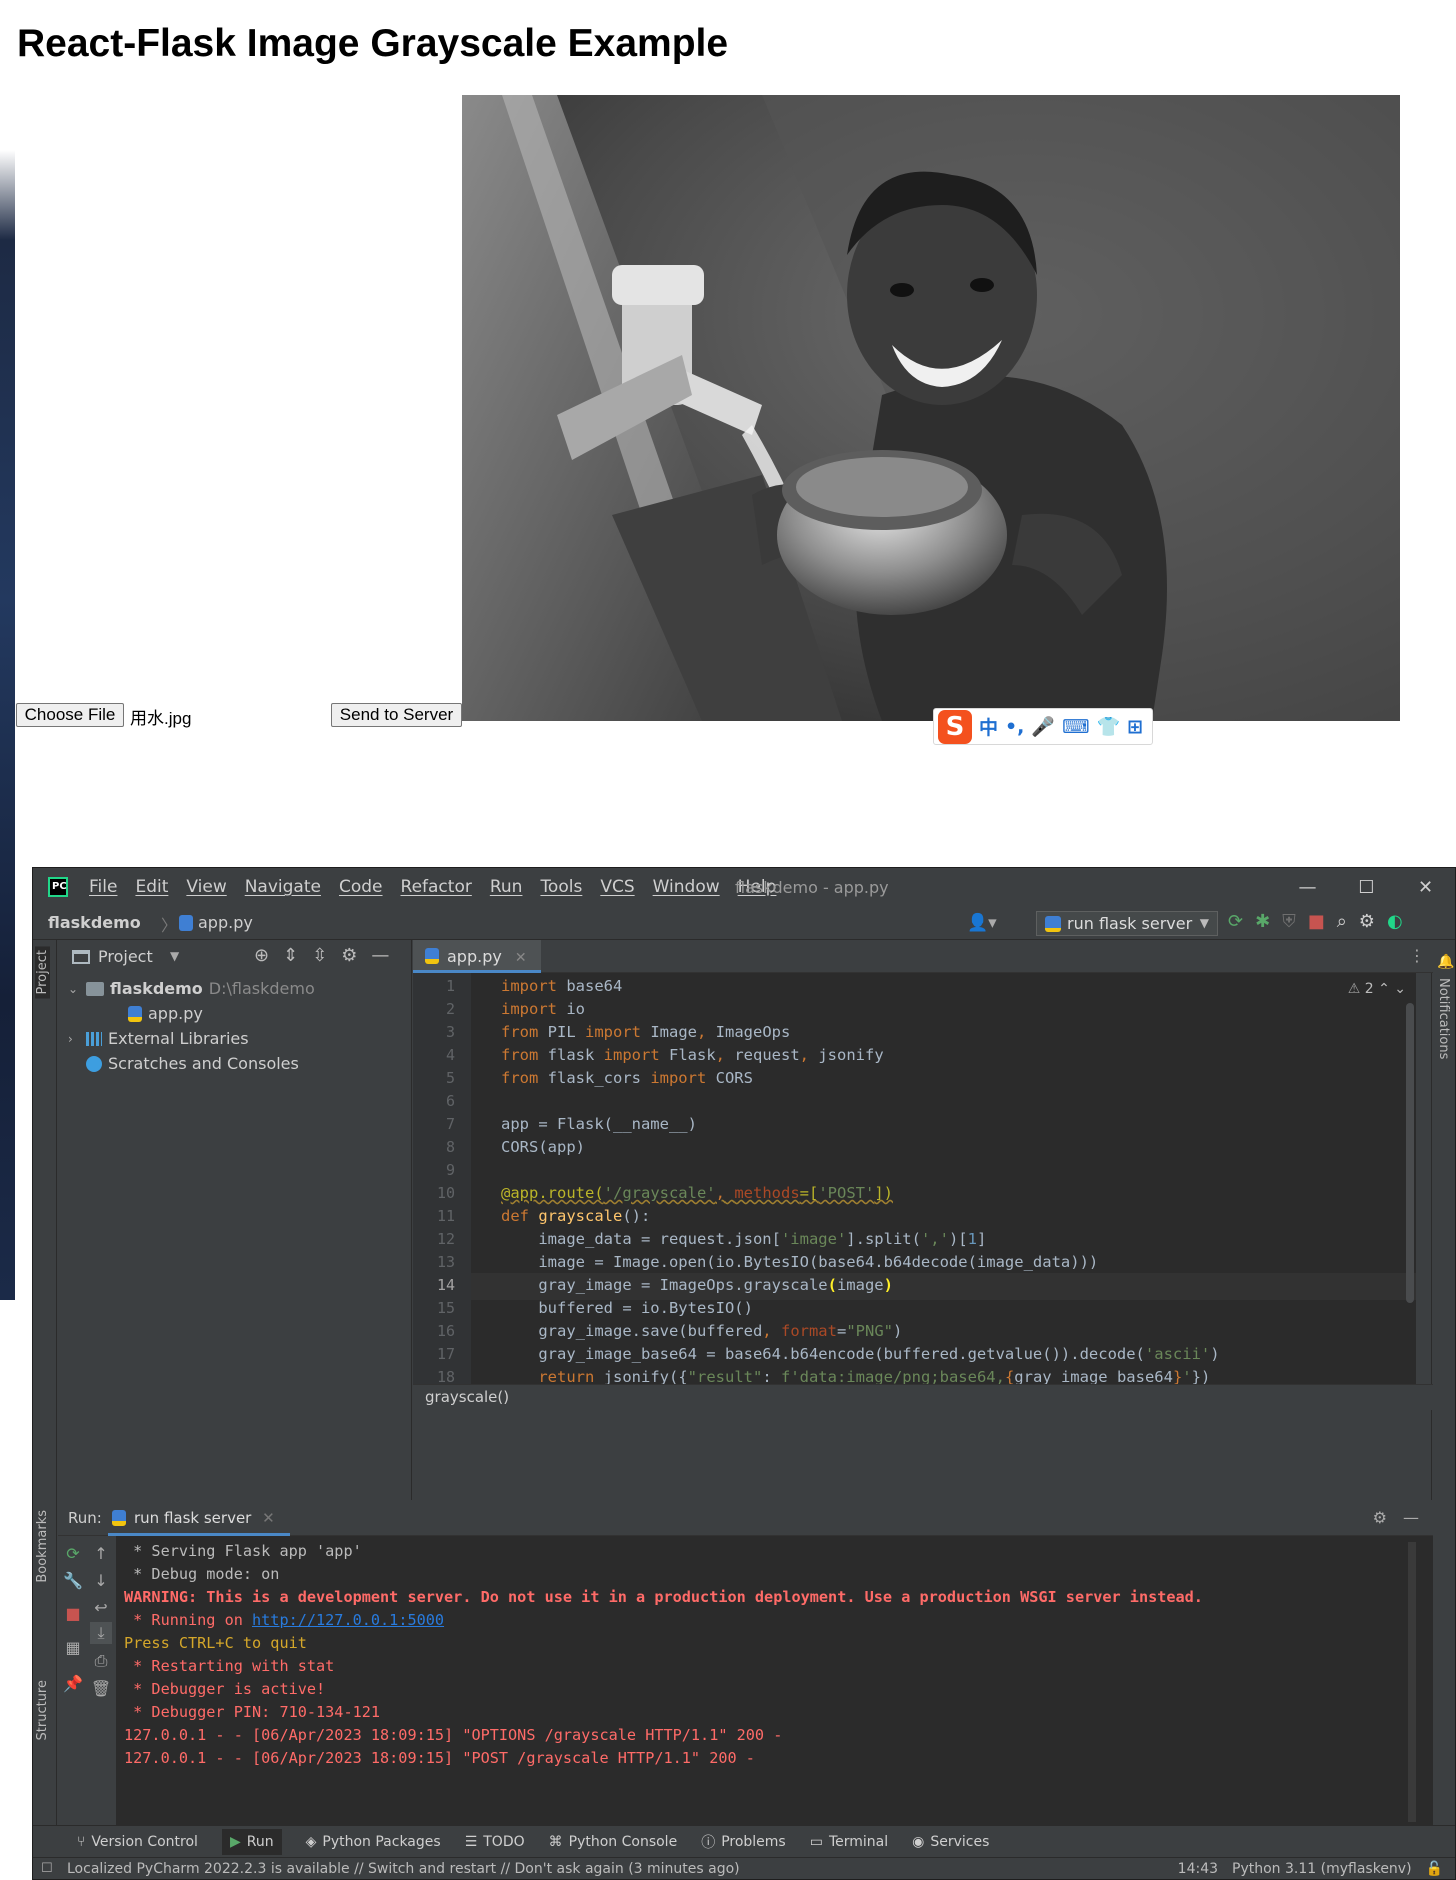  Describe the element at coordinates (73, 1580) in the screenshot. I see `wrench-icon: 🔧` at that location.